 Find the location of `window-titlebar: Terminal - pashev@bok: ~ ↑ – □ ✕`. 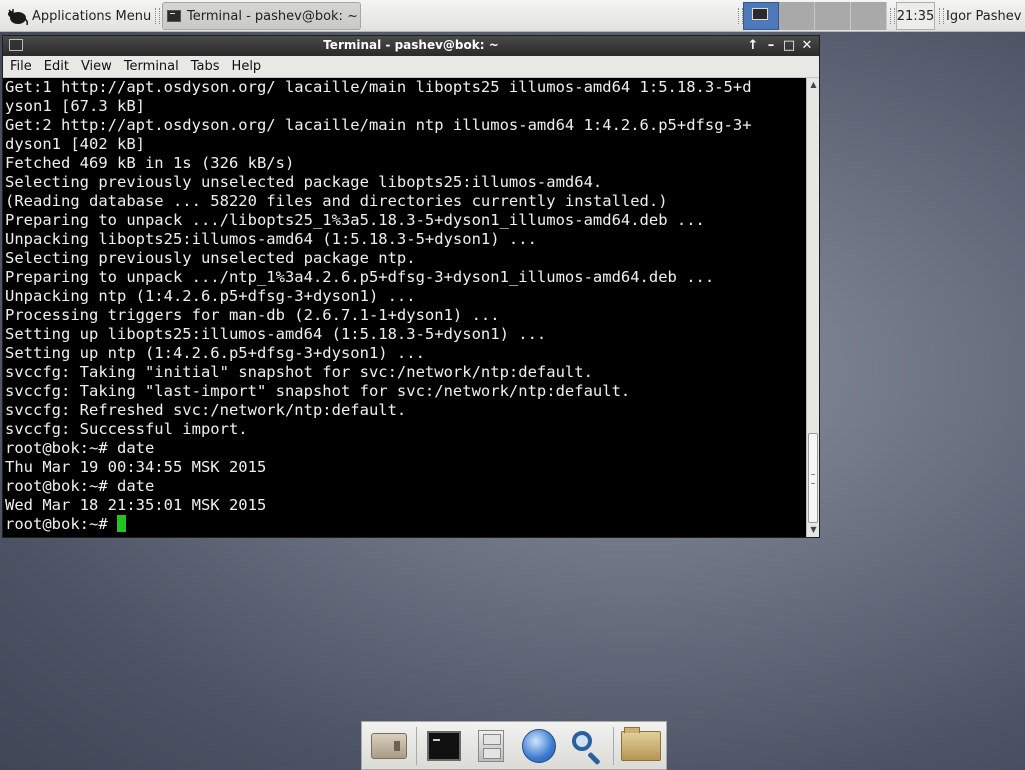

window-titlebar: Terminal - pashev@bok: ~ ↑ – □ ✕ is located at coordinates (411, 46).